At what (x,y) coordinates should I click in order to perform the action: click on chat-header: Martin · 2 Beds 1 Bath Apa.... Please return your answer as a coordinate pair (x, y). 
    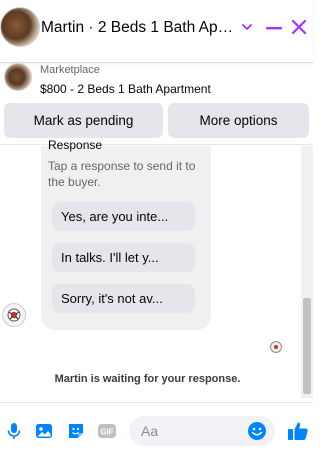
    Looking at the image, I should click on (156, 31).